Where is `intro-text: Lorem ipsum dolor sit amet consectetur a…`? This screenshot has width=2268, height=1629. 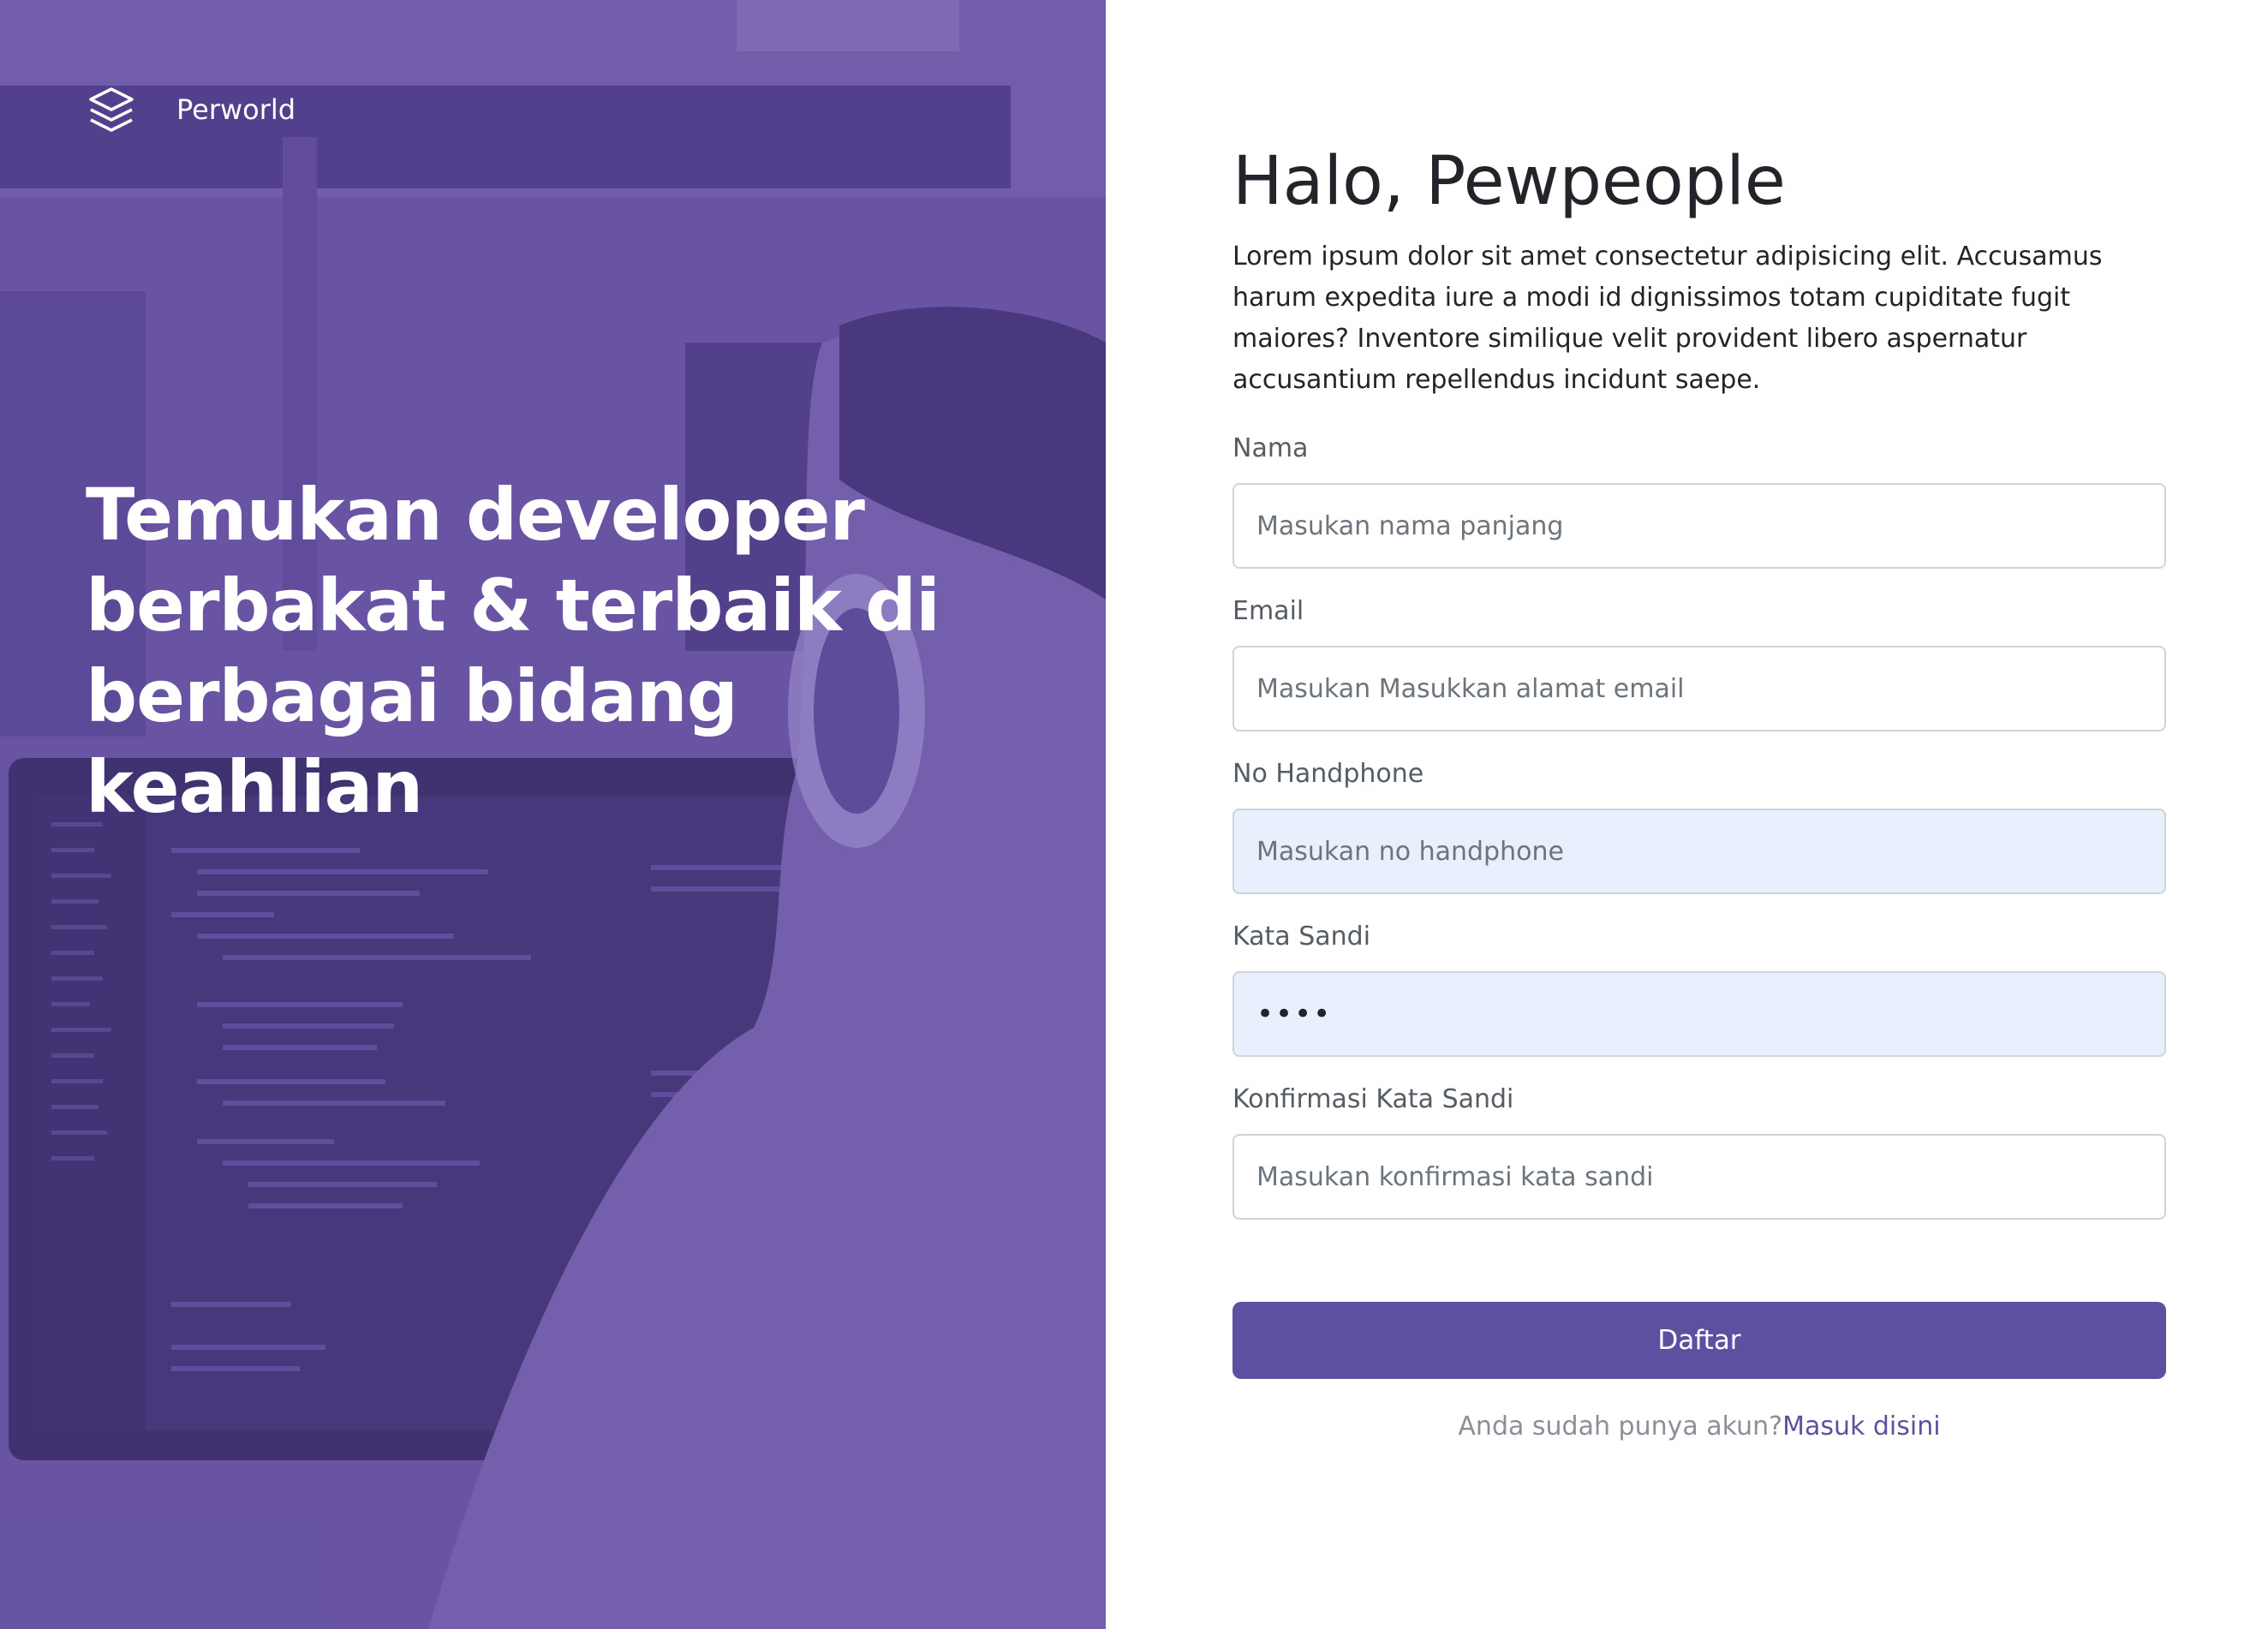 intro-text: Lorem ipsum dolor sit amet consectetur a… is located at coordinates (1667, 318).